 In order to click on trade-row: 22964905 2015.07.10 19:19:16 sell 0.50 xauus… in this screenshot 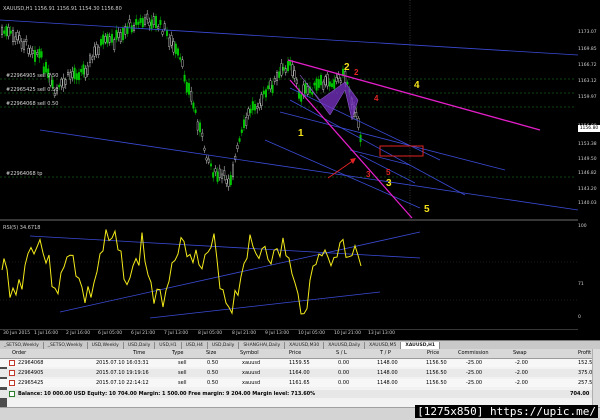, I will do `click(298, 373)`.